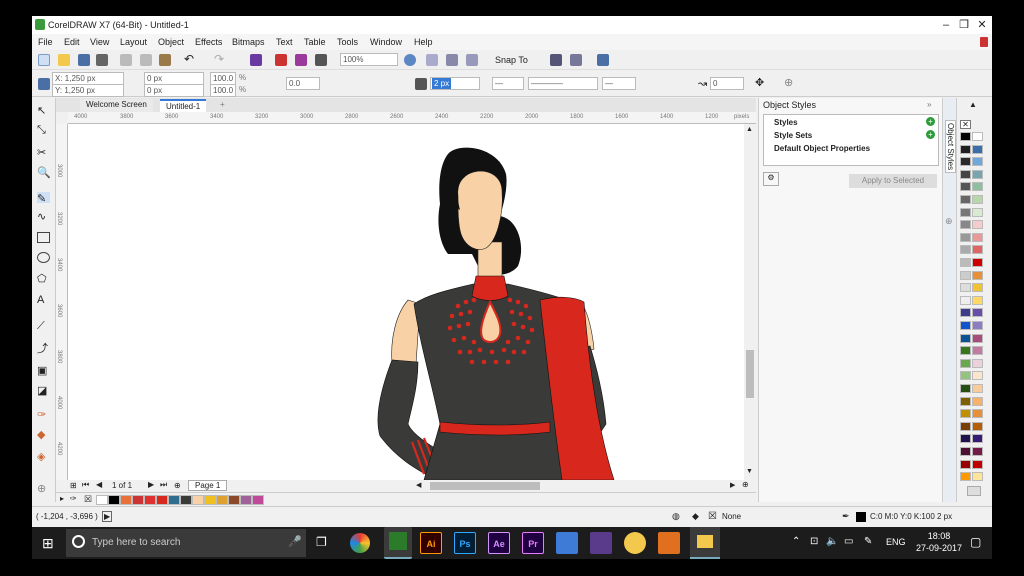 This screenshot has height=576, width=1024. What do you see at coordinates (43, 456) in the screenshot?
I see `smart-fill-icon: ◈` at bounding box center [43, 456].